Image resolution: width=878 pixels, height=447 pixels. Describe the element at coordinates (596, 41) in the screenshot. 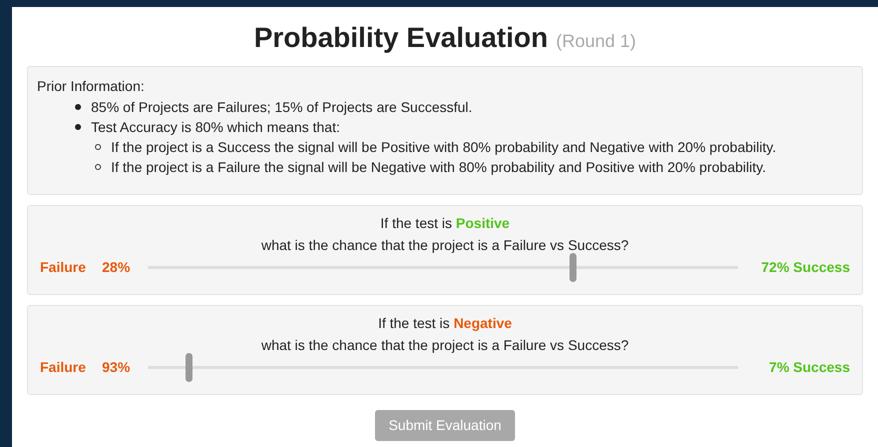

I see `round-label: (Round 1)` at that location.